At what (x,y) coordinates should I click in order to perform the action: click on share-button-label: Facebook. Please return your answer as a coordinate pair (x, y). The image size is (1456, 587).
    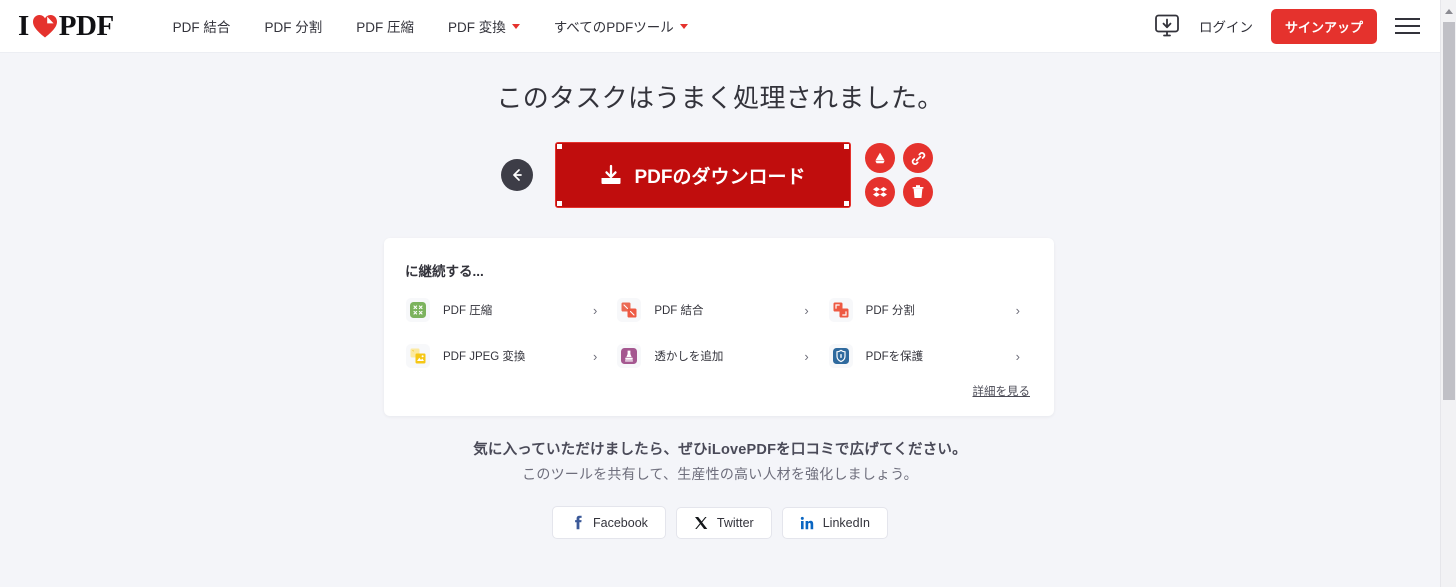
    Looking at the image, I should click on (620, 522).